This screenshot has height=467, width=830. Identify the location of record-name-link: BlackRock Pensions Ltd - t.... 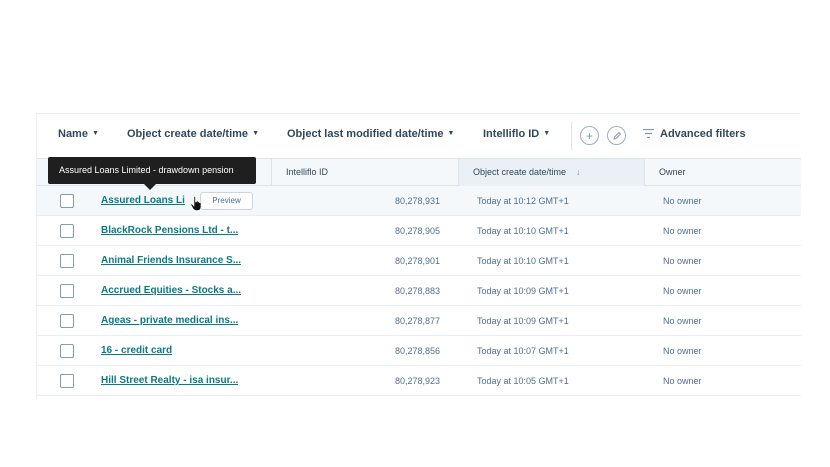
(169, 230).